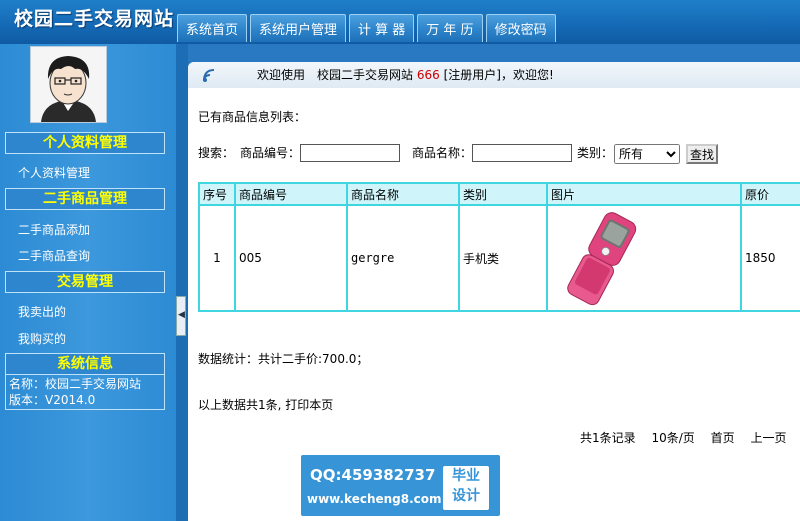 This screenshot has width=800, height=521. What do you see at coordinates (466, 496) in the screenshot?
I see `watermark-badge-line2: 设计` at bounding box center [466, 496].